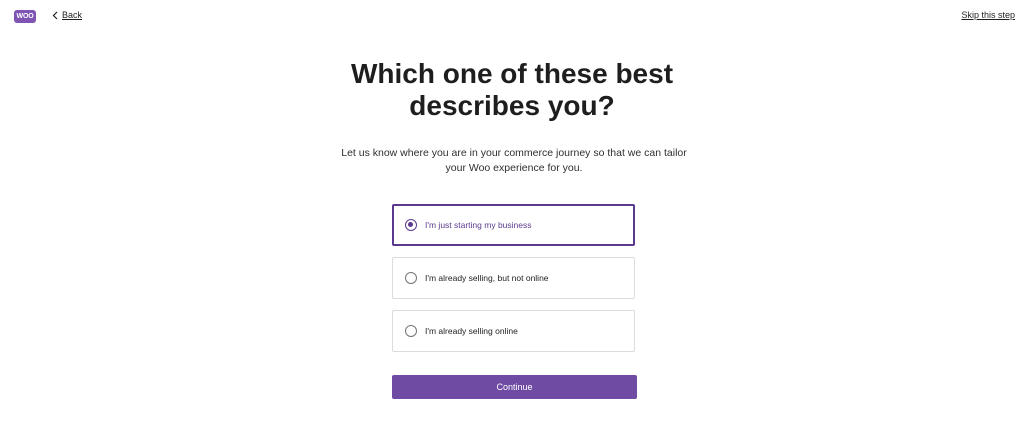 This screenshot has width=1024, height=428. I want to click on woo-logo: WOO, so click(25, 16).